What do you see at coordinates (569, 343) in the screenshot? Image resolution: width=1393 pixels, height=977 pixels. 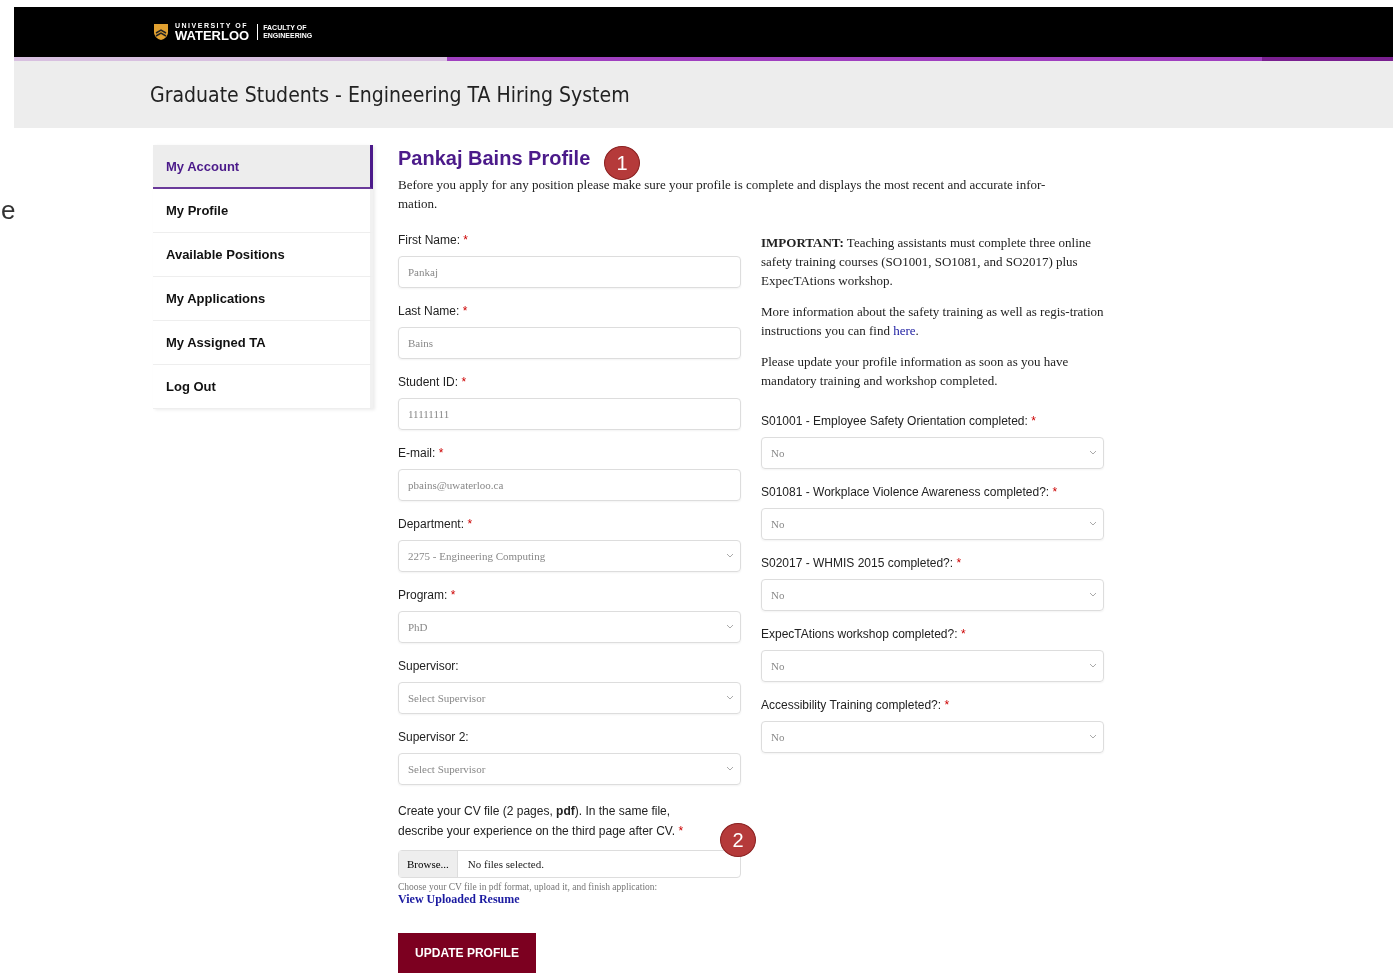 I see `input-field: Bains` at bounding box center [569, 343].